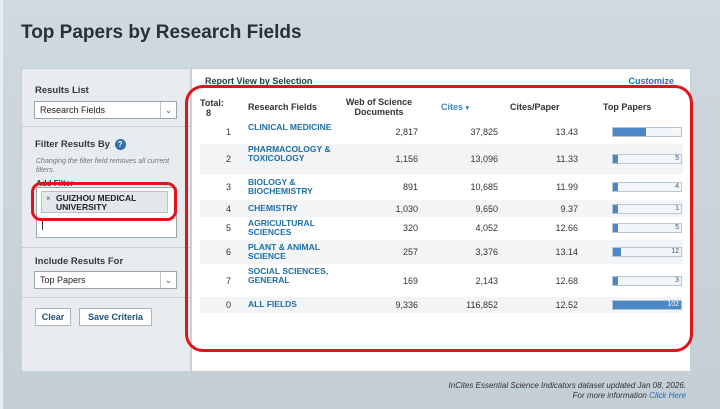 The height and width of the screenshot is (409, 720). I want to click on click-here-link: Click Here, so click(667, 395).